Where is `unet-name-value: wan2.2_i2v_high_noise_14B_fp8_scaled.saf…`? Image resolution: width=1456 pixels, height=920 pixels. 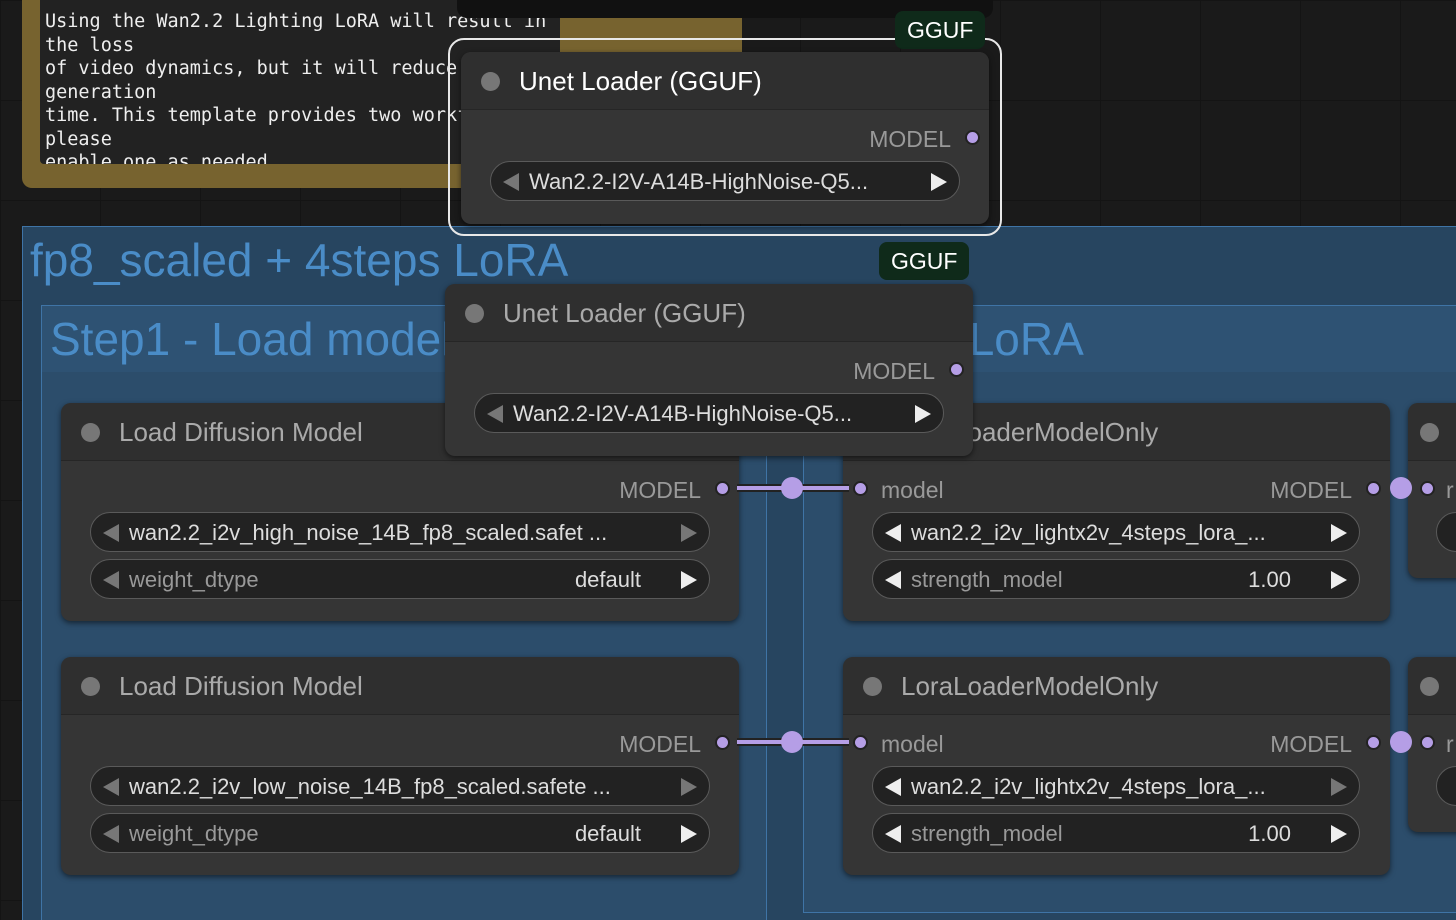 unet-name-value: wan2.2_i2v_high_noise_14B_fp8_scaled.saf… is located at coordinates (368, 532).